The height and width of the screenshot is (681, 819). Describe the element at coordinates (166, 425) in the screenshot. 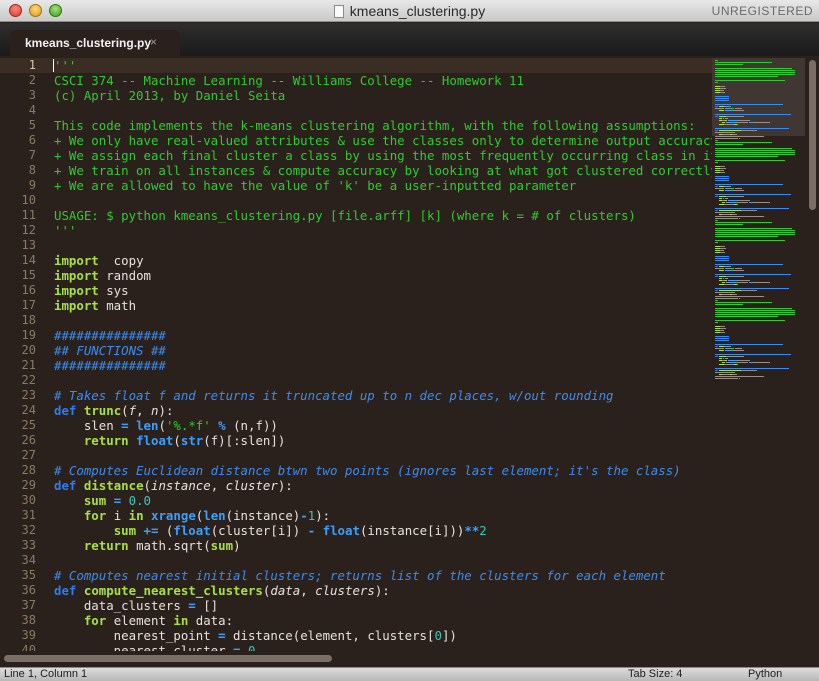

I see `code-line: slen = len('%.*f' % (n,f))` at that location.